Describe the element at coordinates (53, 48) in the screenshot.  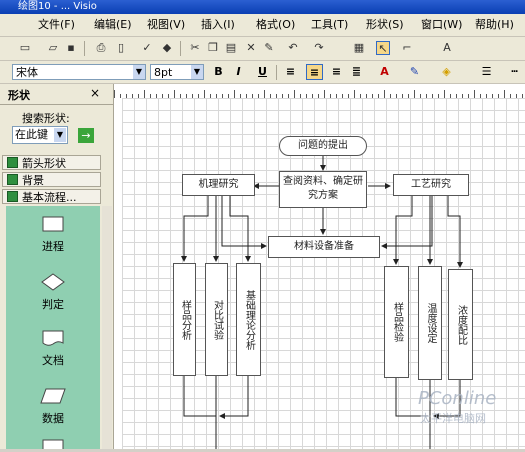
I see `open-icon: ▱` at that location.